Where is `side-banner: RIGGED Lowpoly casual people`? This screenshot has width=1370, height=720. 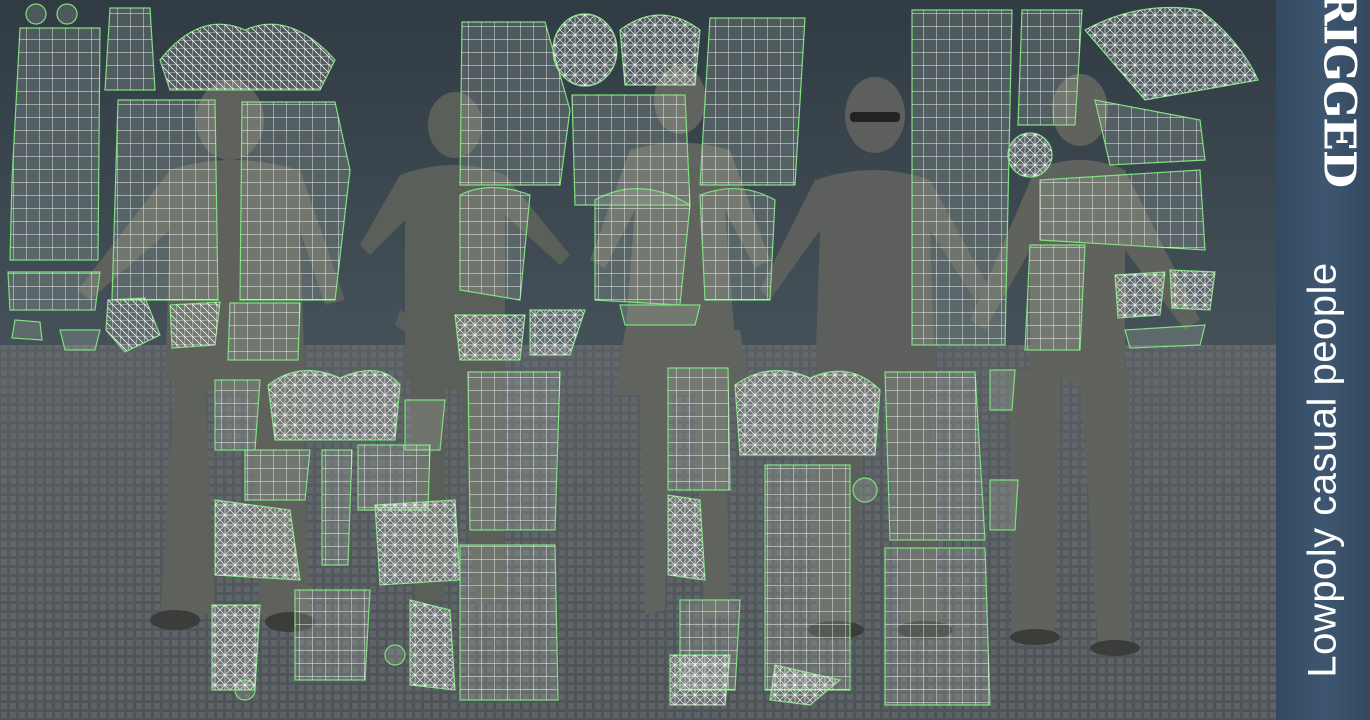
side-banner: RIGGED Lowpoly casual people is located at coordinates (1323, 360).